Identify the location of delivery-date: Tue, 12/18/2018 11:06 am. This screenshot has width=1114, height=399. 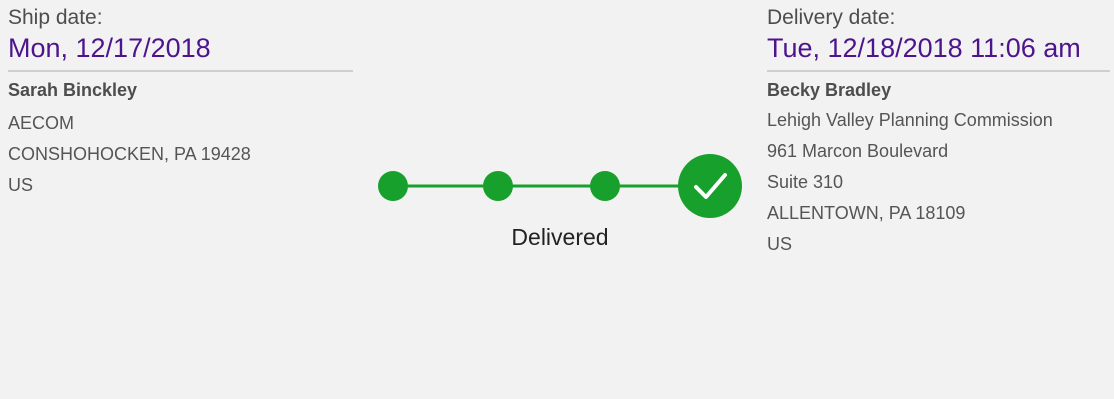
(924, 48).